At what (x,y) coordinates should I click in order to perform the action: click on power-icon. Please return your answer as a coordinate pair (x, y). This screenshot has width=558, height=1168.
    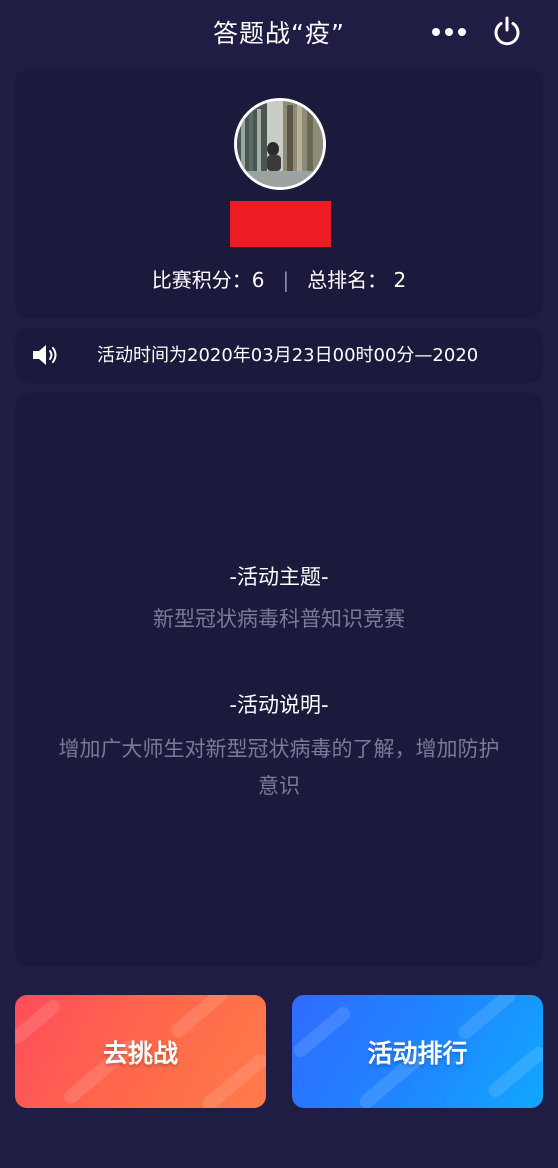
    Looking at the image, I should click on (507, 31).